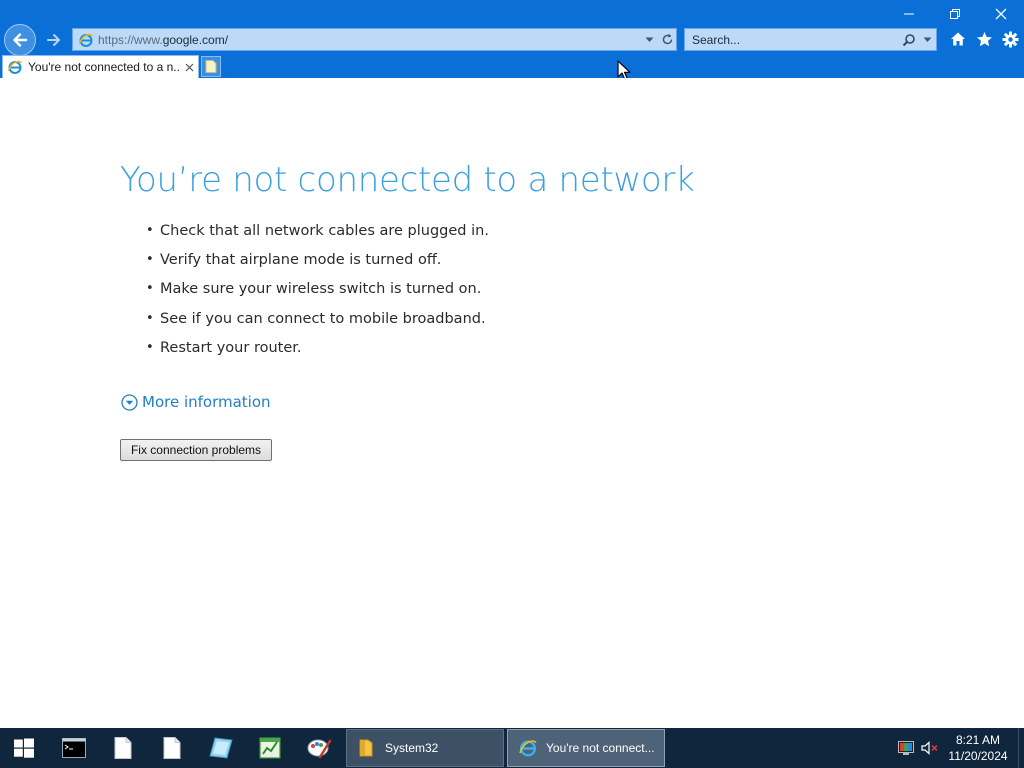 Image resolution: width=1024 pixels, height=768 pixels. I want to click on tools-button, so click(1010, 39).